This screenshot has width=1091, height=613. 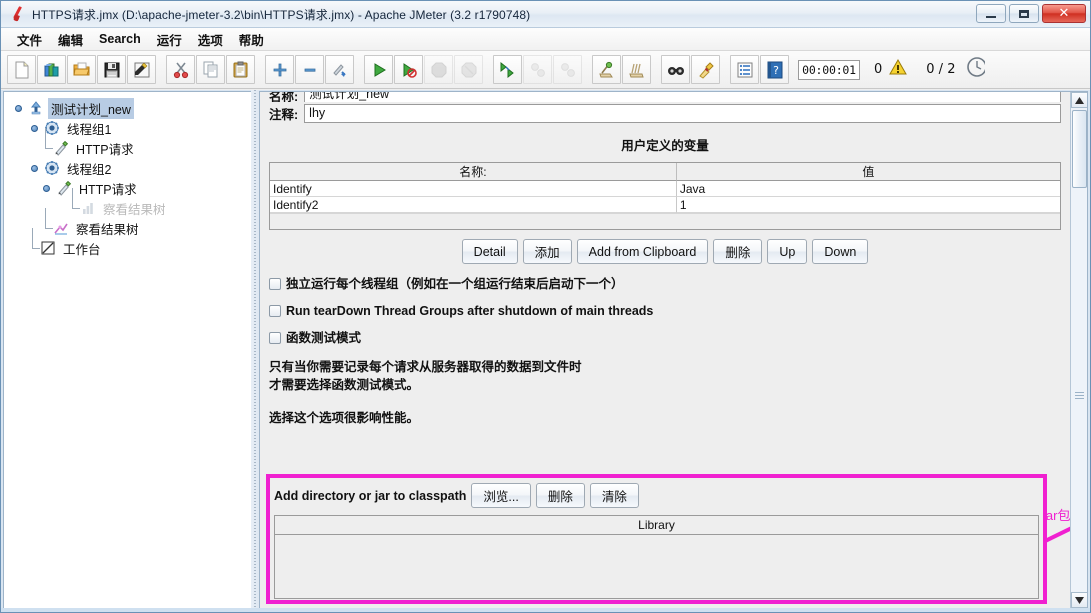 I want to click on expand-all-button, so click(x=279, y=69).